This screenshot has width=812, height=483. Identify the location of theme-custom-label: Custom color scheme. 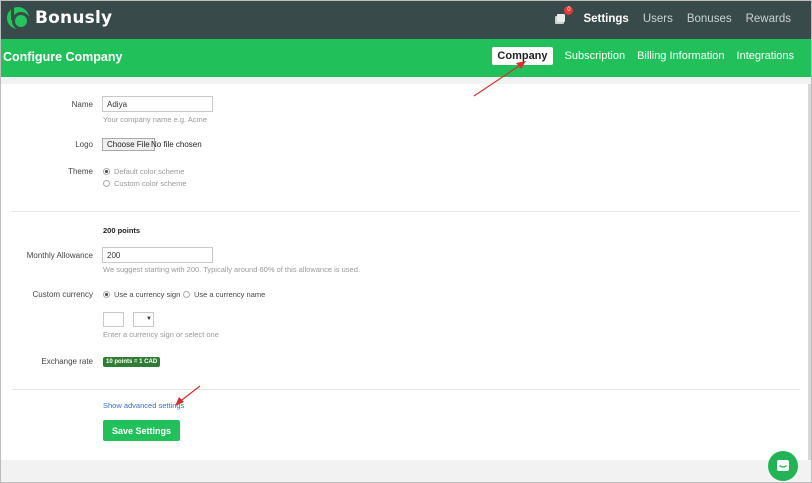
(150, 183).